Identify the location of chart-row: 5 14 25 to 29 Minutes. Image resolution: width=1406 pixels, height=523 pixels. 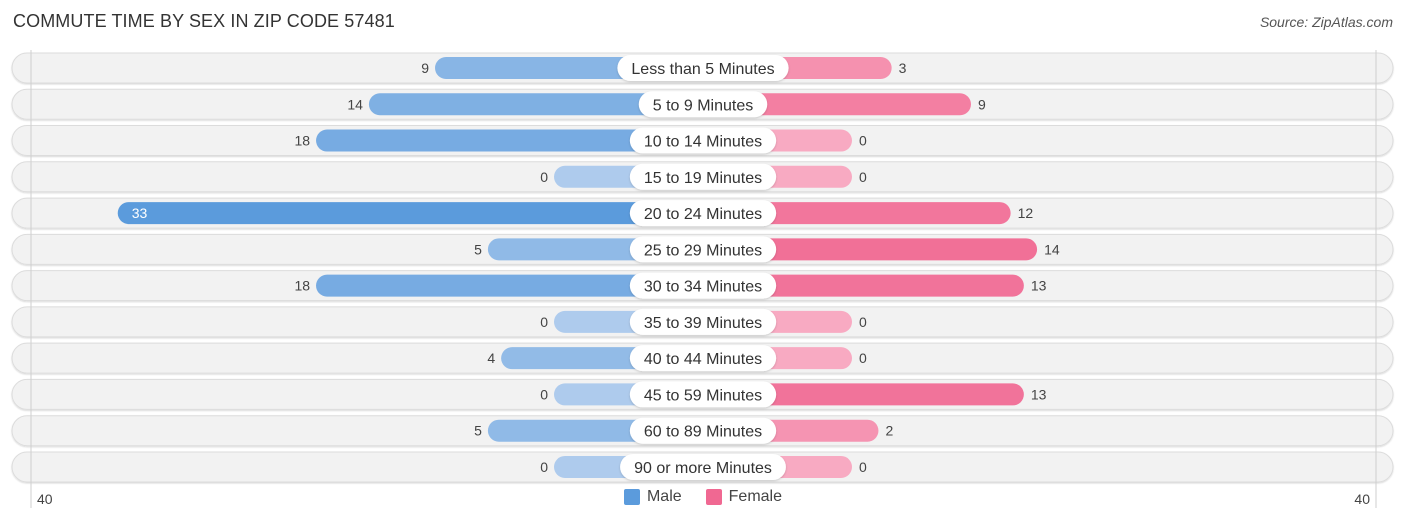
(767, 249).